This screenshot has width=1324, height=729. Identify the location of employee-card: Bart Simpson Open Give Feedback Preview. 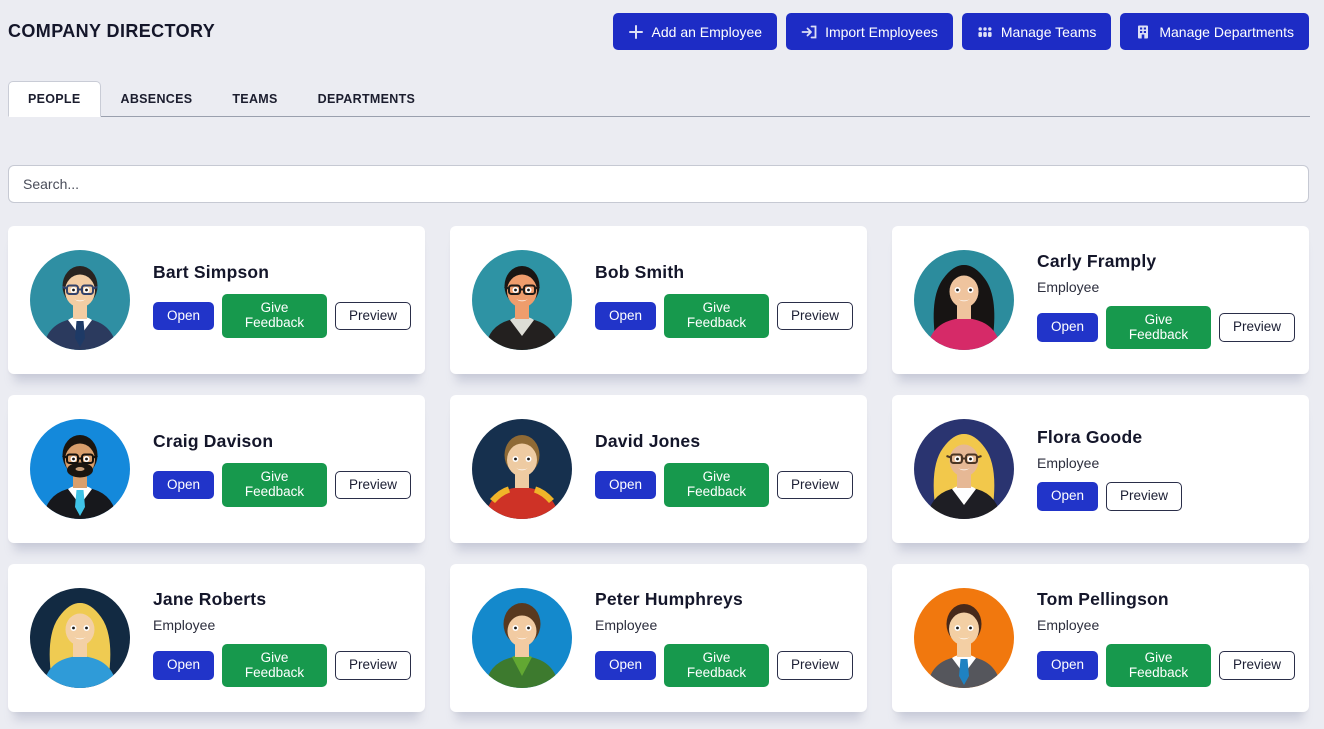
(216, 300).